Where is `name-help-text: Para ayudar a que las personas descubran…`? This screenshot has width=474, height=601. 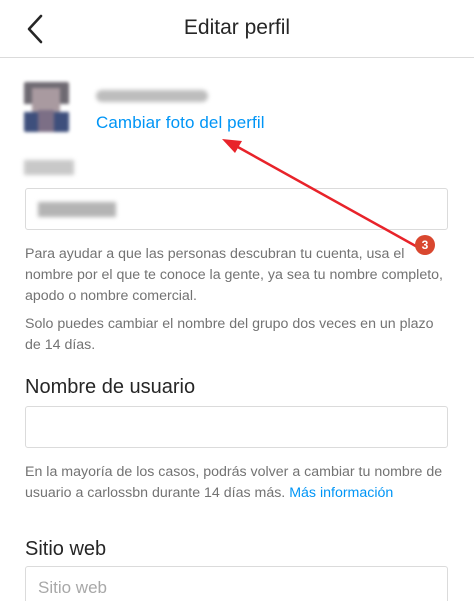
name-help-text: Para ayudar a que las personas descubran… is located at coordinates (234, 275).